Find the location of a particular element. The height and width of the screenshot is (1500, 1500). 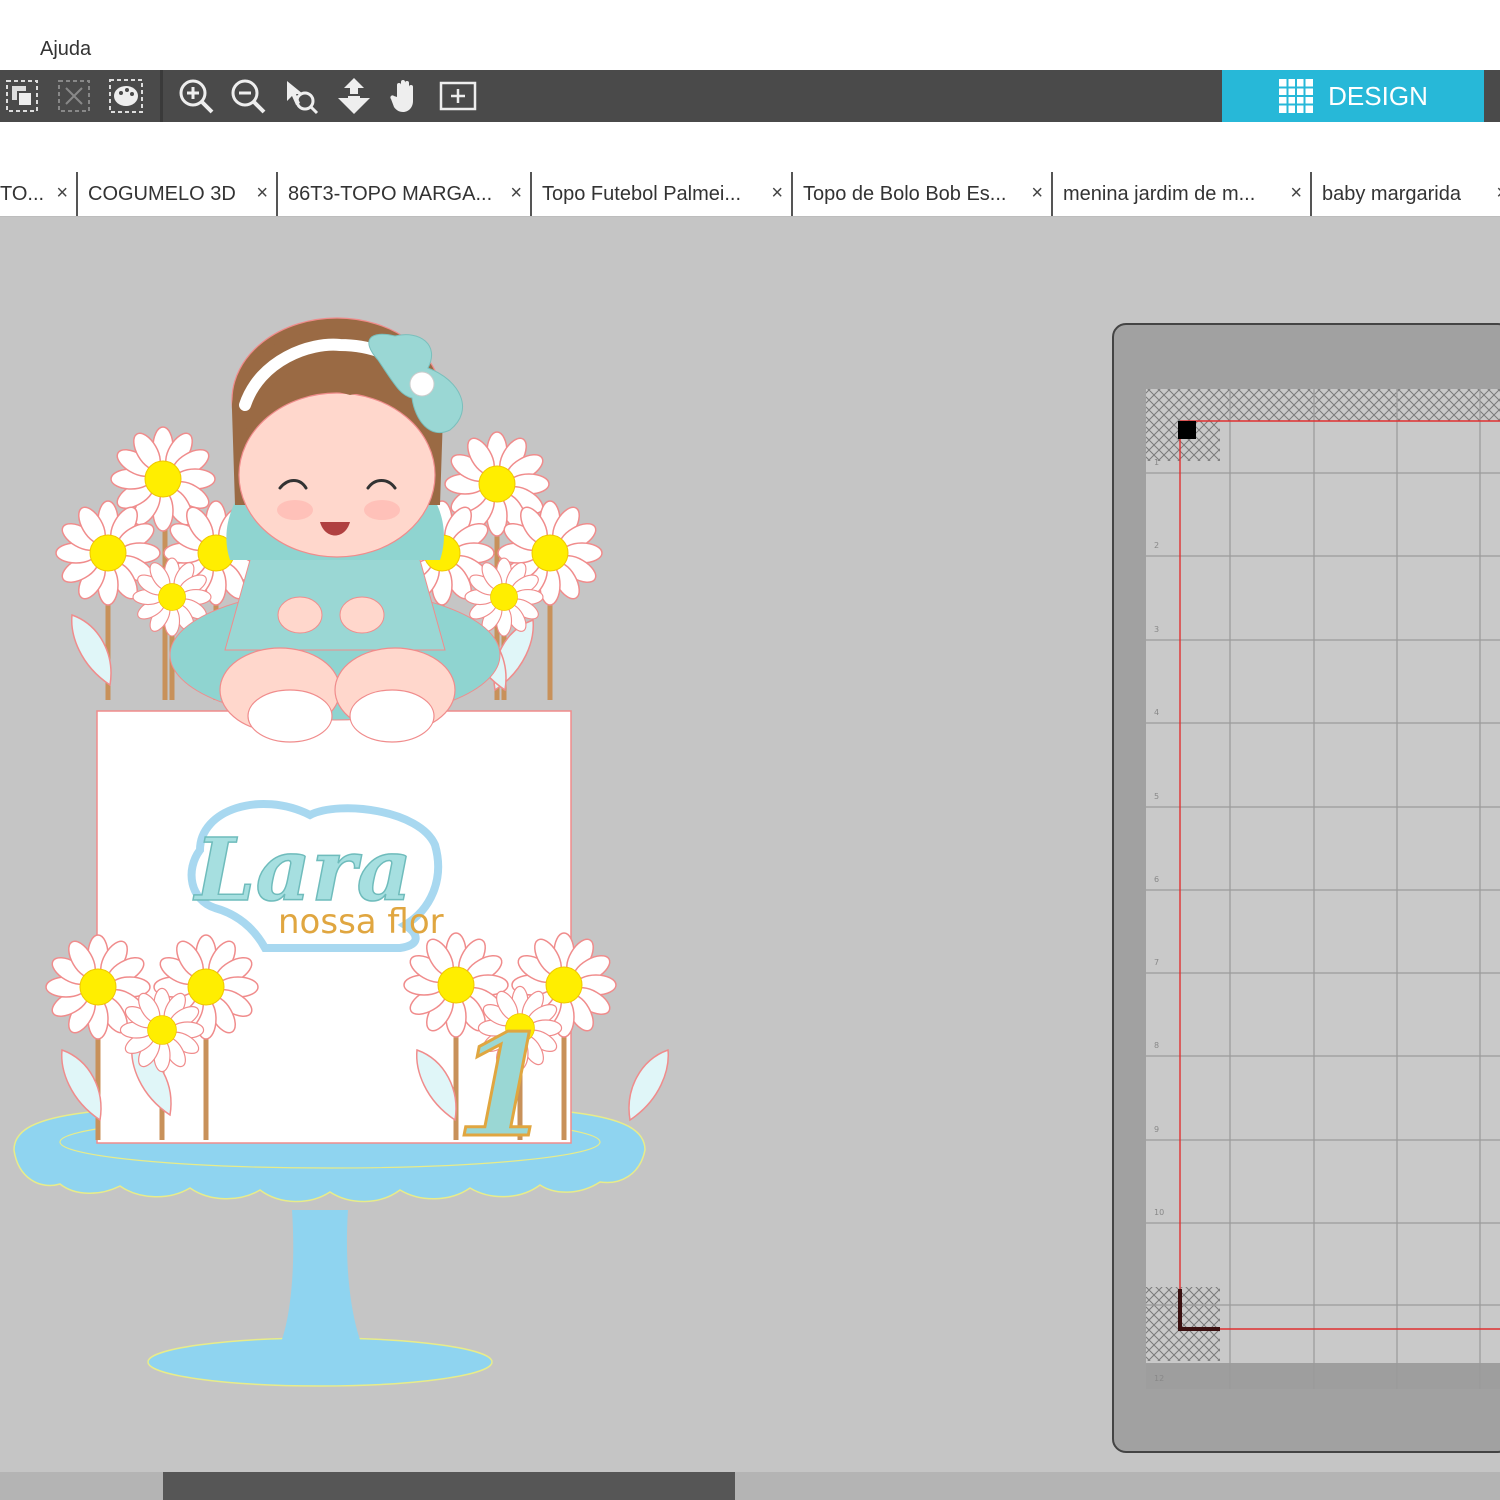

ruler-label: 6 is located at coordinates (1156, 879).